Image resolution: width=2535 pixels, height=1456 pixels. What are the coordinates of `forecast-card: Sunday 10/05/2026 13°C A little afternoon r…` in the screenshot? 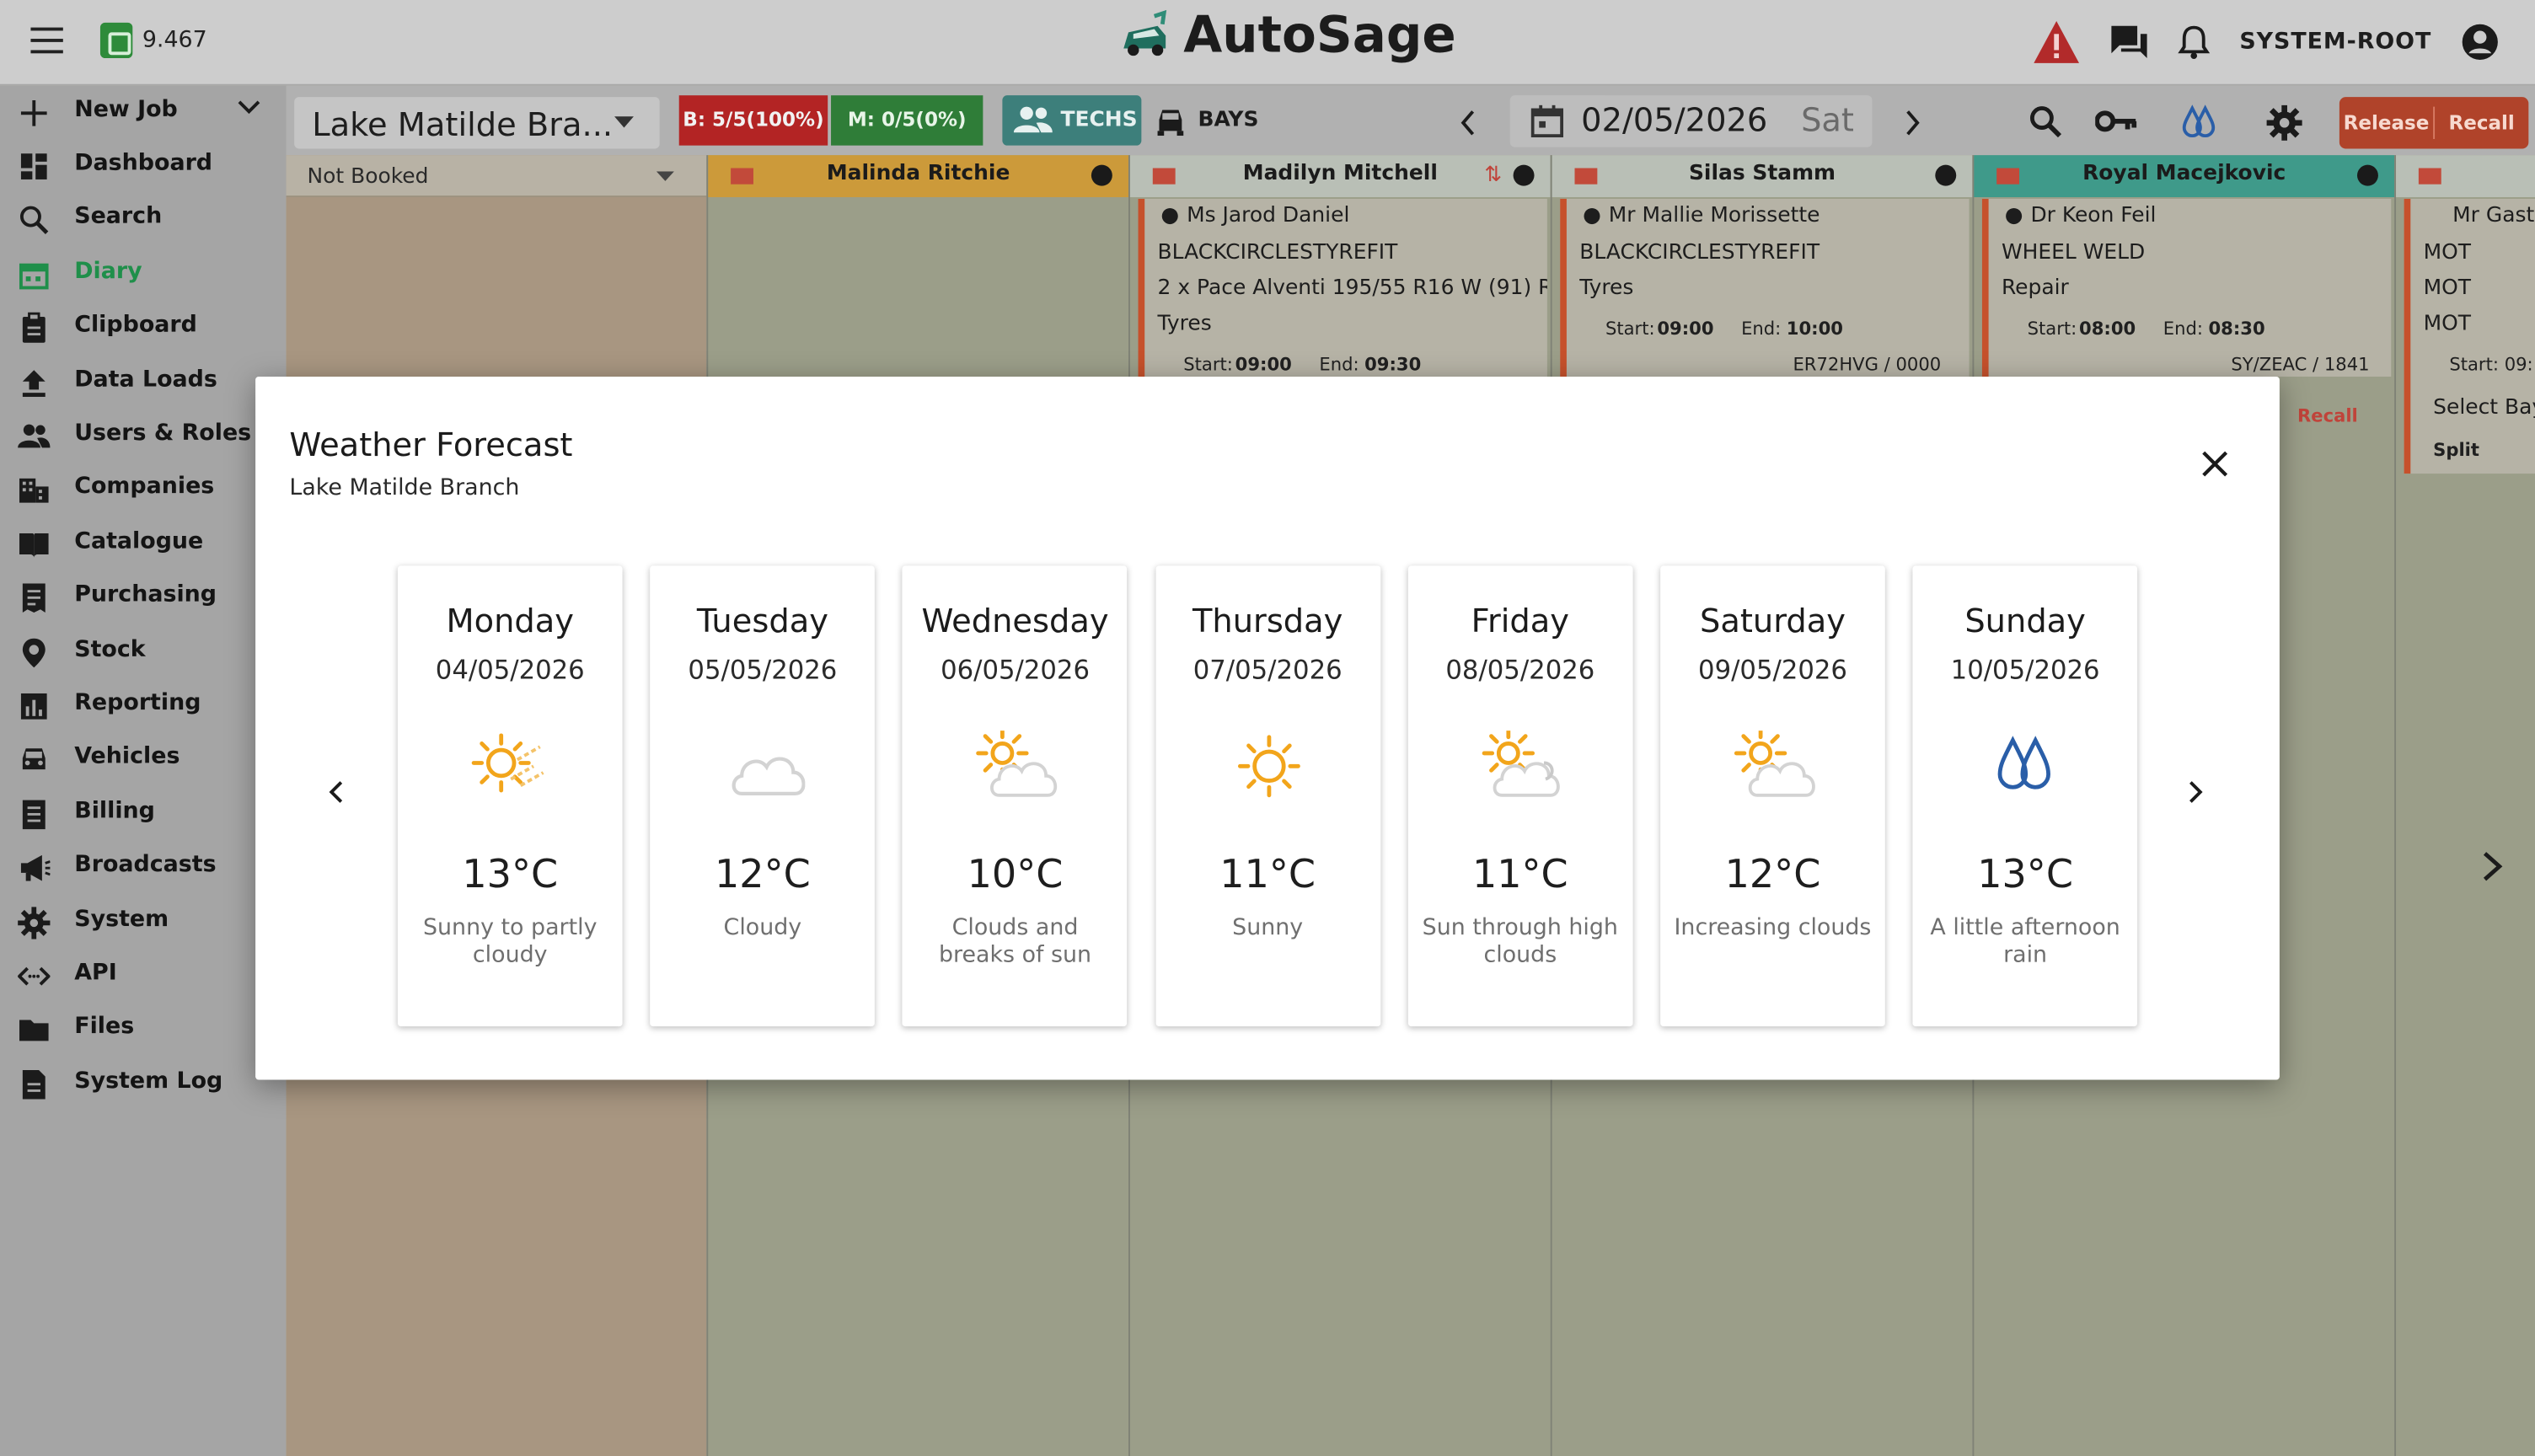 It's located at (2025, 796).